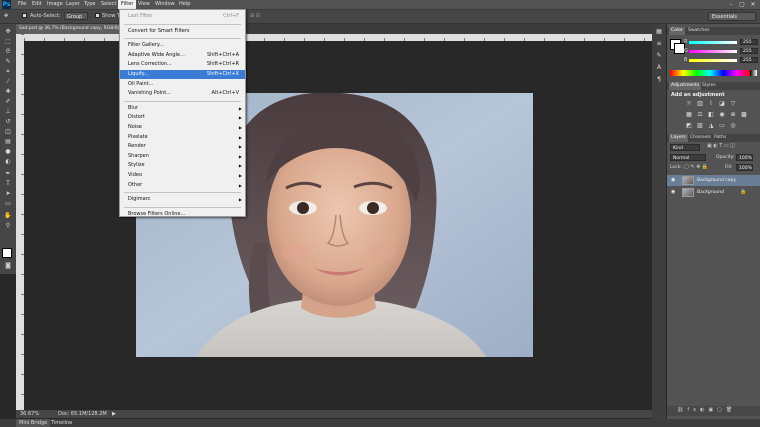  I want to click on levels-icon: ▥, so click(700, 103).